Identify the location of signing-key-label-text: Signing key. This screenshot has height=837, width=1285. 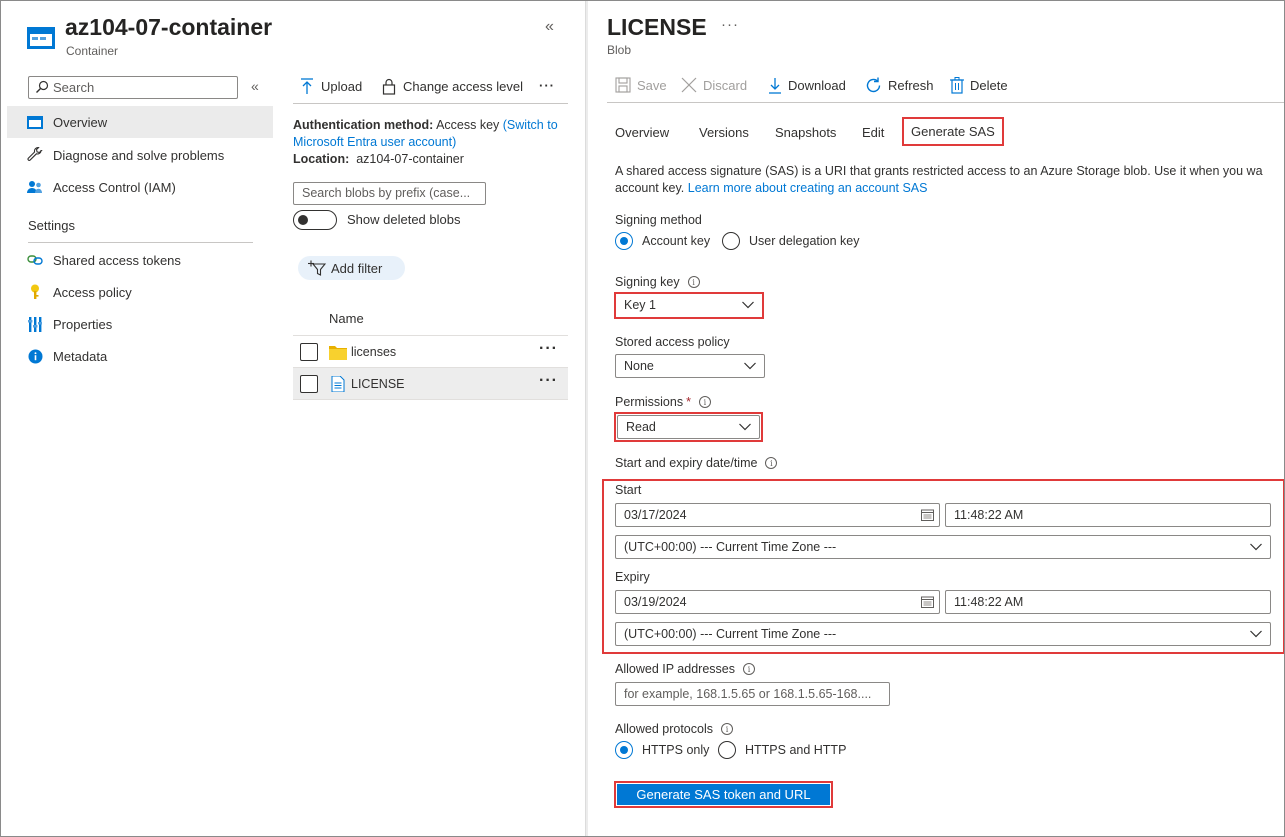
(647, 282).